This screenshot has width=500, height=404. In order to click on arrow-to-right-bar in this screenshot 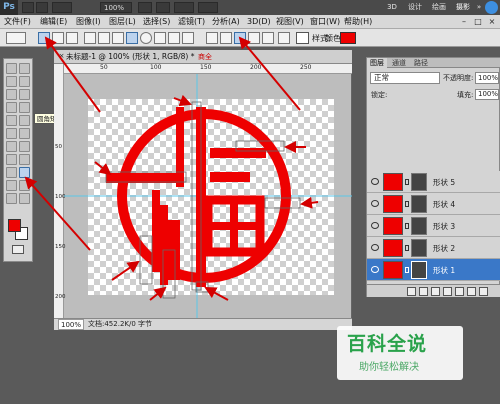, I will do `click(309, 202)`.